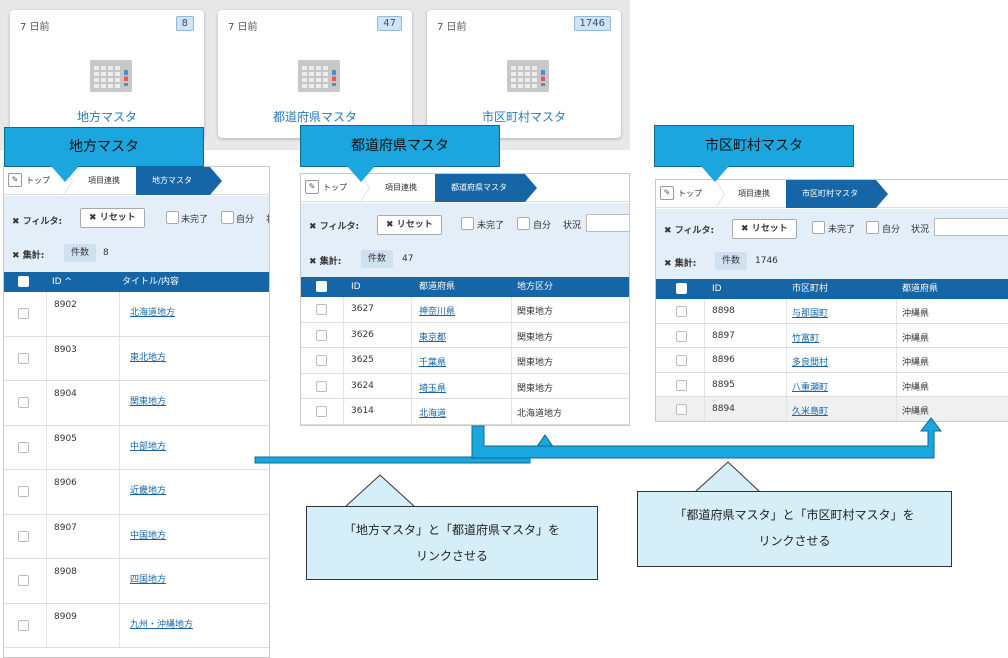  Describe the element at coordinates (794, 515) in the screenshot. I see `note-line-1: 「都道府県マスタ」と「市区町村マスタ」を` at that location.